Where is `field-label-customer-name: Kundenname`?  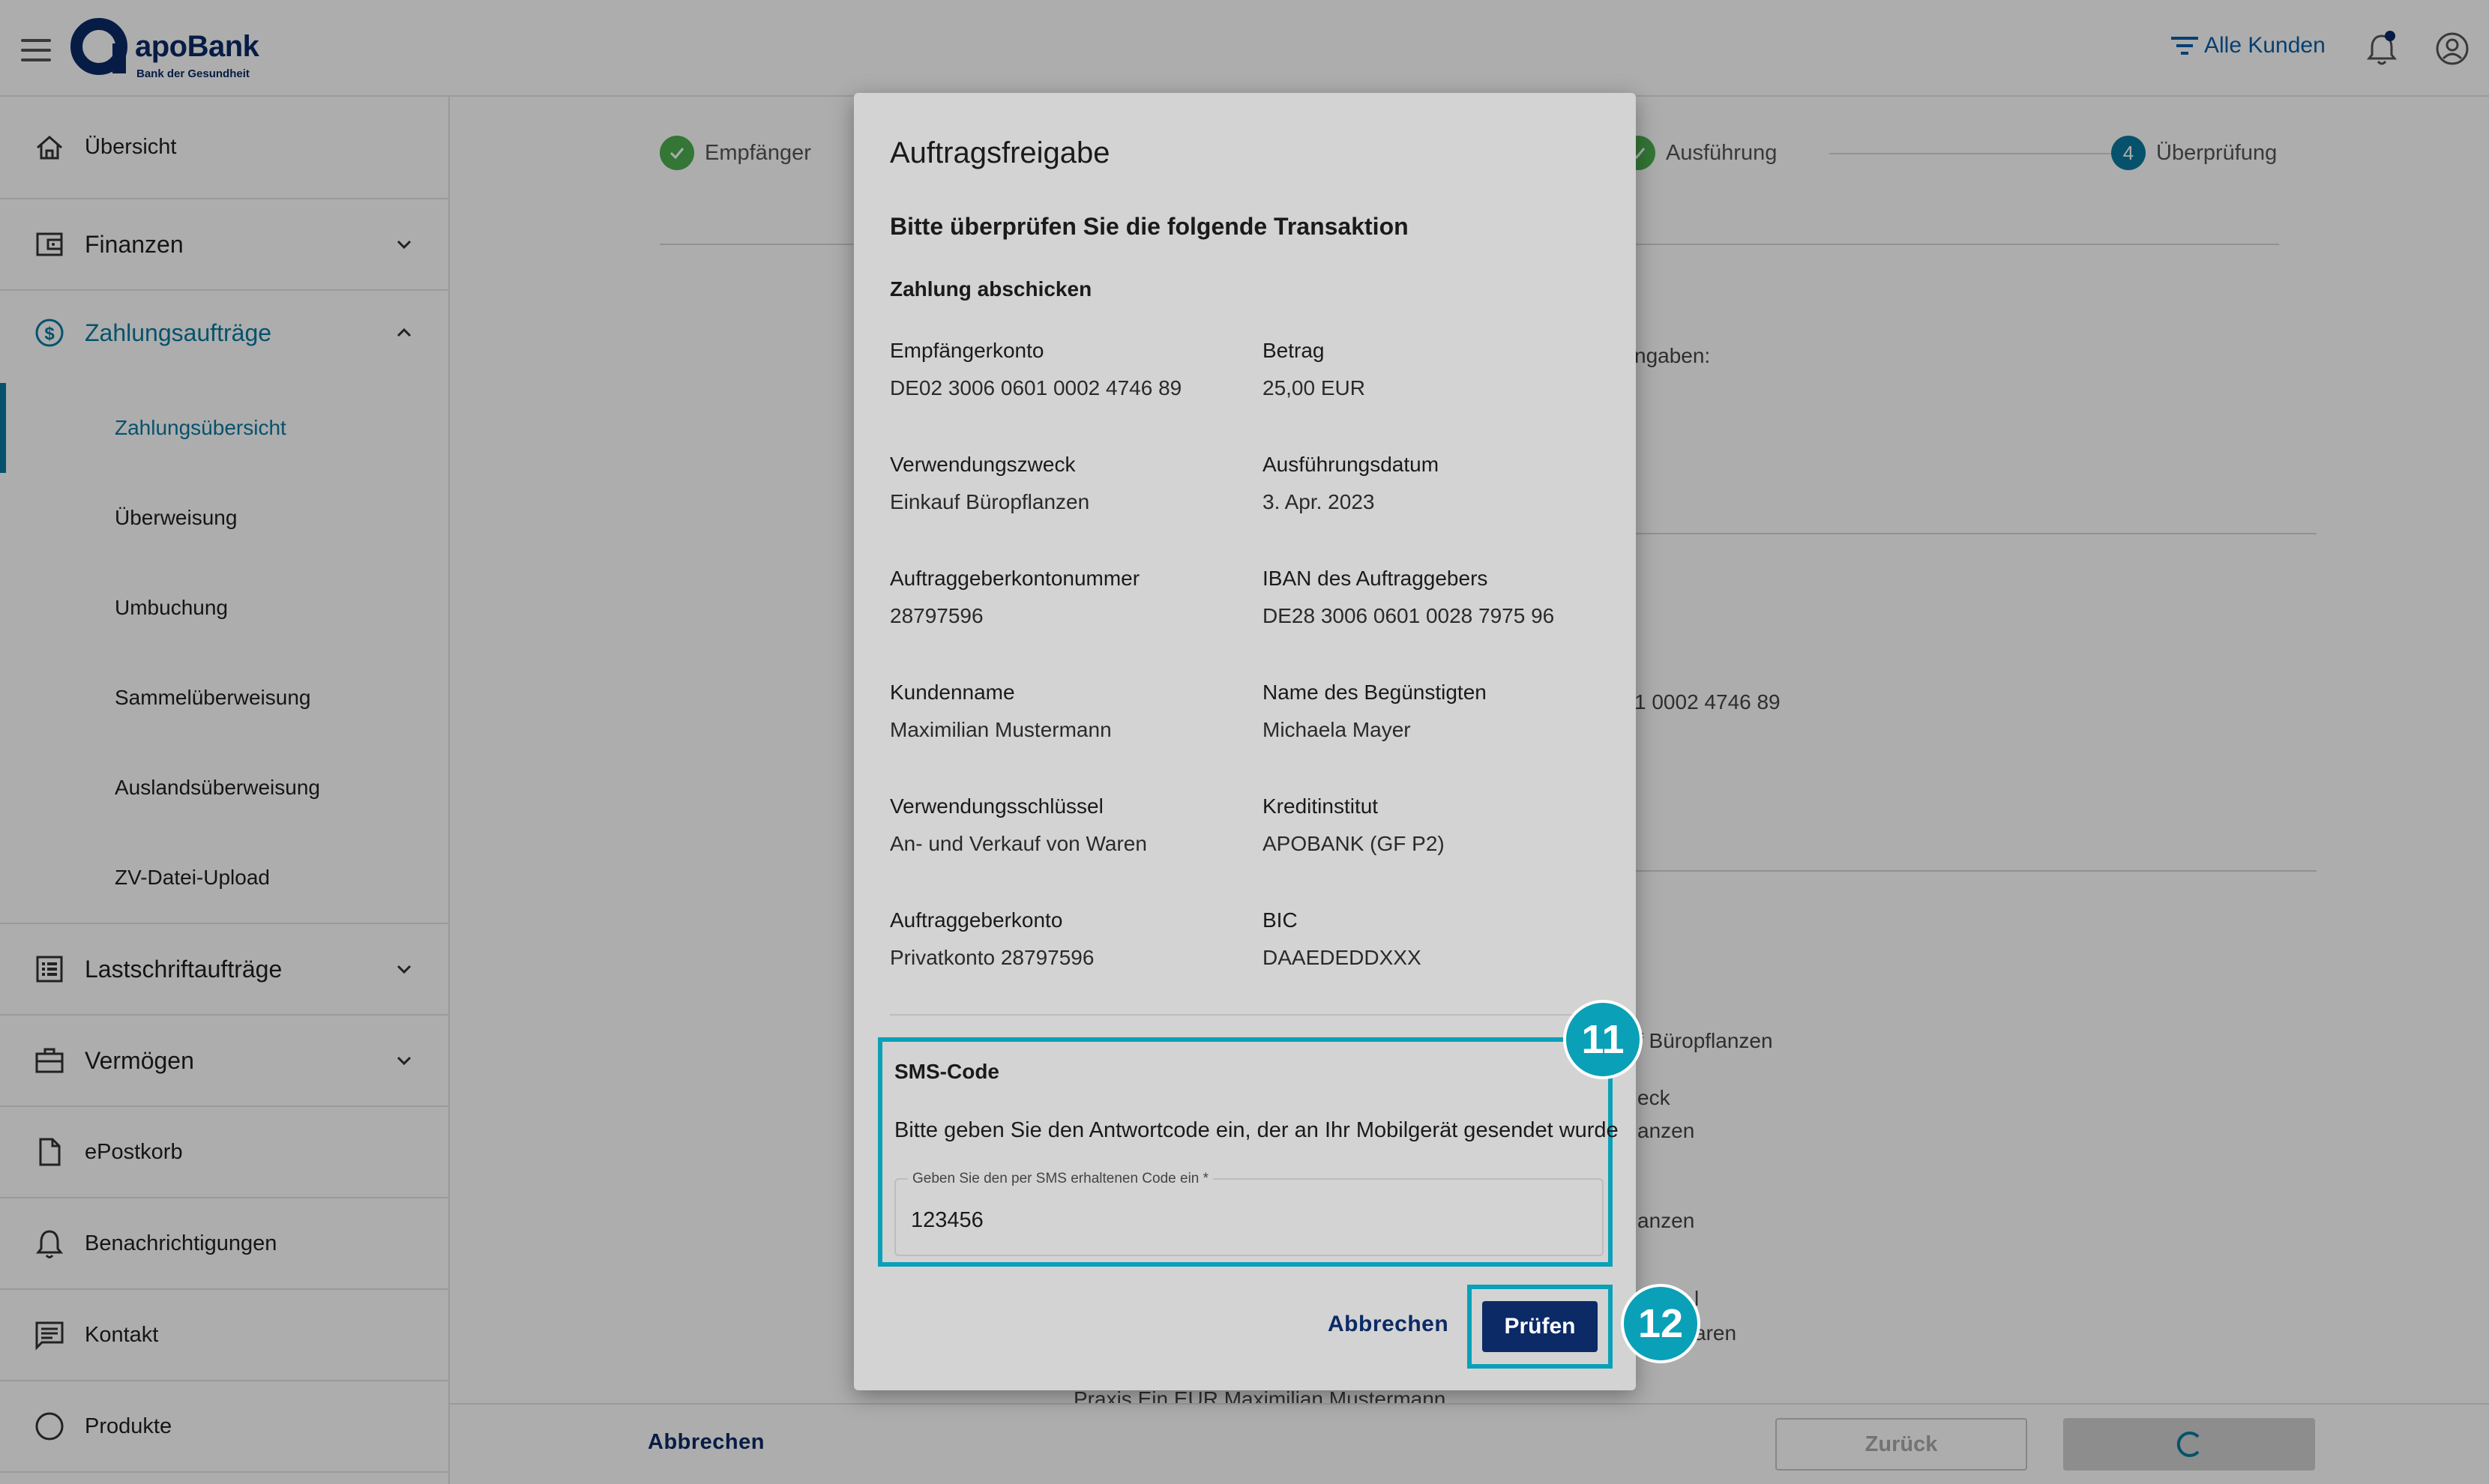
field-label-customer-name: Kundenname is located at coordinates (952, 692).